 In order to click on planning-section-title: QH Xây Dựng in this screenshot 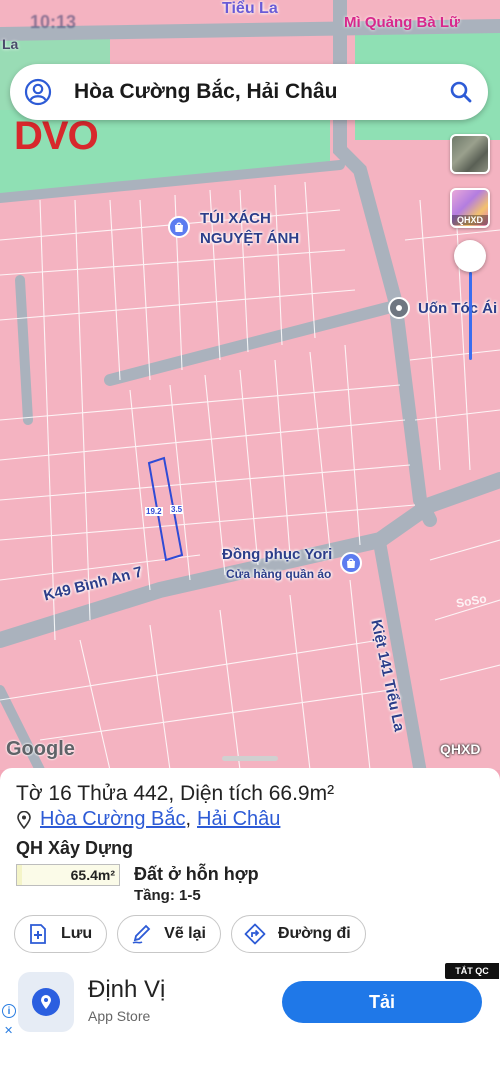, I will do `click(75, 848)`.